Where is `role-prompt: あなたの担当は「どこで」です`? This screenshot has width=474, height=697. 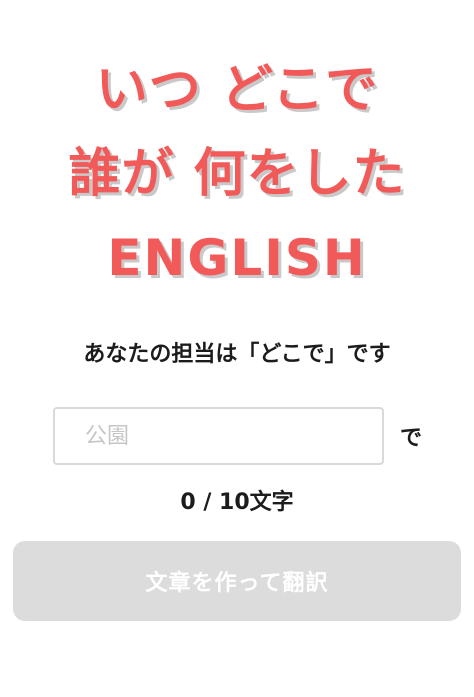 role-prompt: あなたの担当は「どこで」です is located at coordinates (237, 354).